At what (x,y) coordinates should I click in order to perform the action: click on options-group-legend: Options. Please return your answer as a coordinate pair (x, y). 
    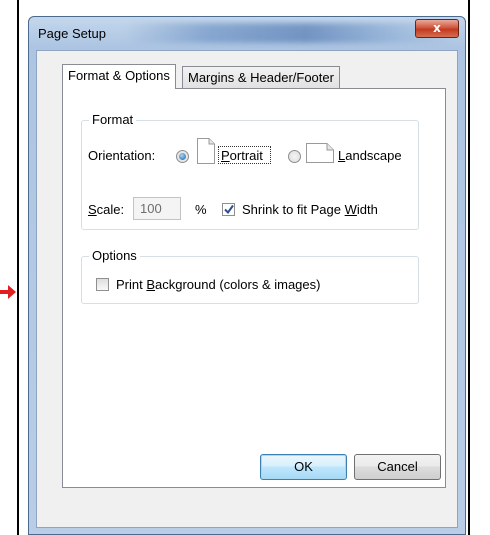
    Looking at the image, I should click on (114, 255).